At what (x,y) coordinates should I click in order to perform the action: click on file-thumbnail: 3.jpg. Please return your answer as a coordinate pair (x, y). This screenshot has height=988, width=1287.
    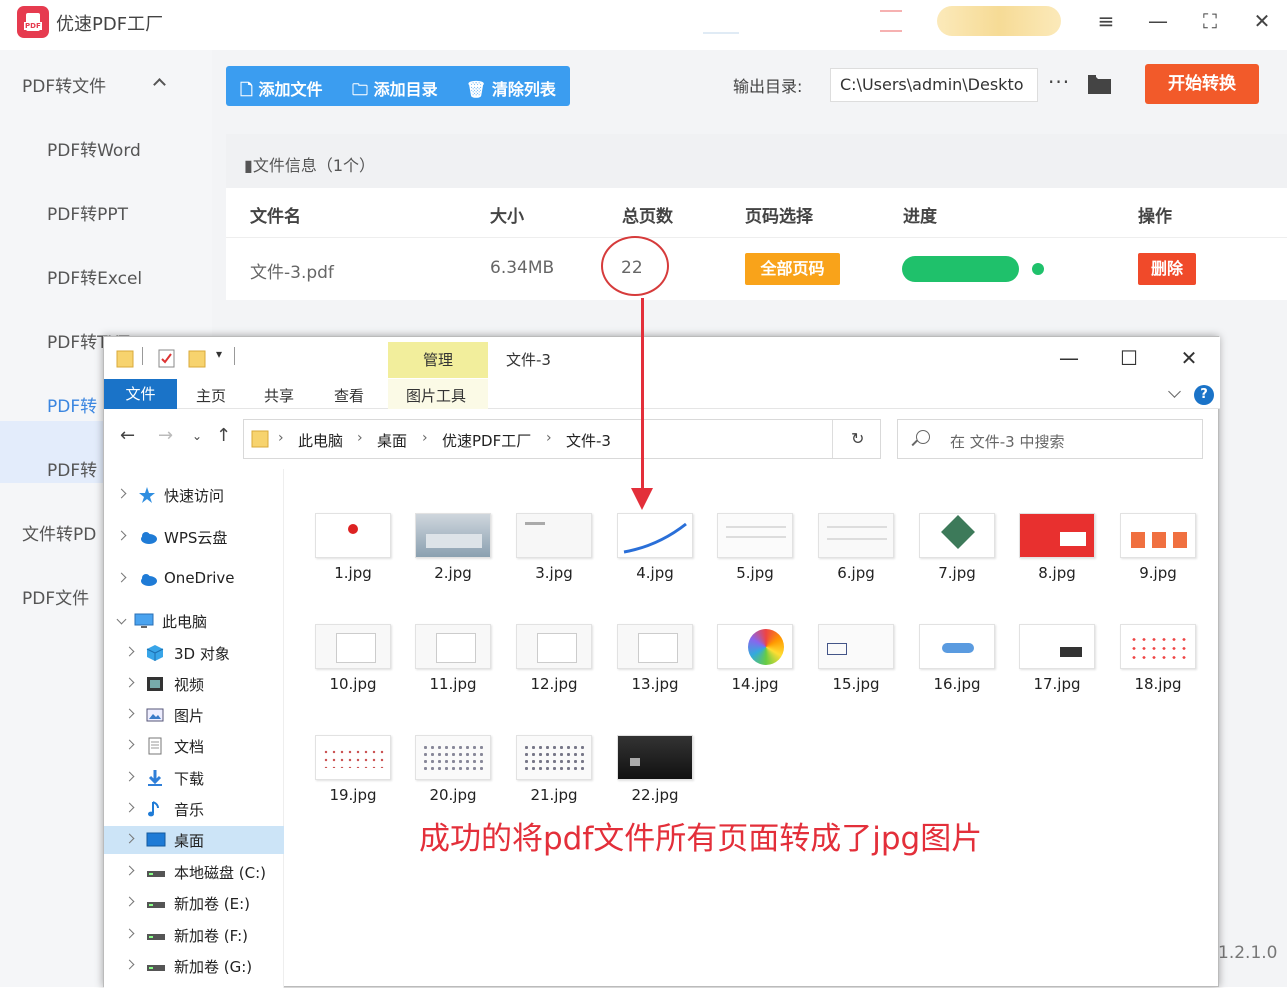
    Looking at the image, I should click on (554, 547).